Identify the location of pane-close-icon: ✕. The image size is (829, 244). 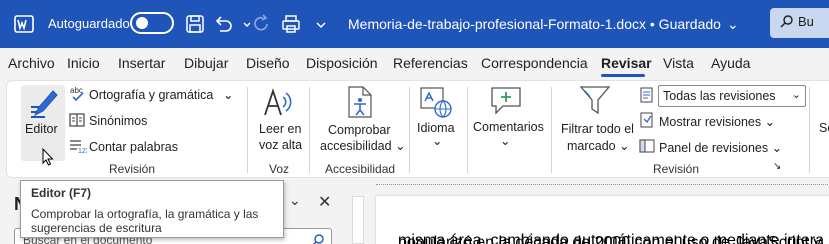
(324, 202).